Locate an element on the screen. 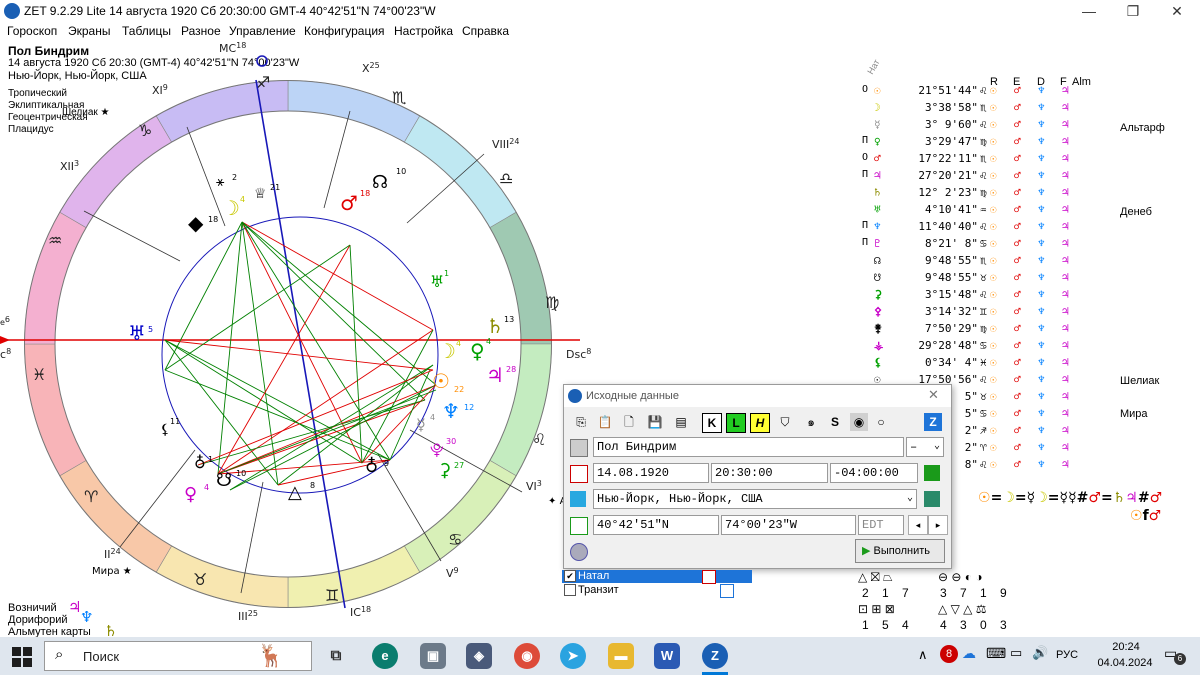  folder-icon: ▬ is located at coordinates (621, 656).